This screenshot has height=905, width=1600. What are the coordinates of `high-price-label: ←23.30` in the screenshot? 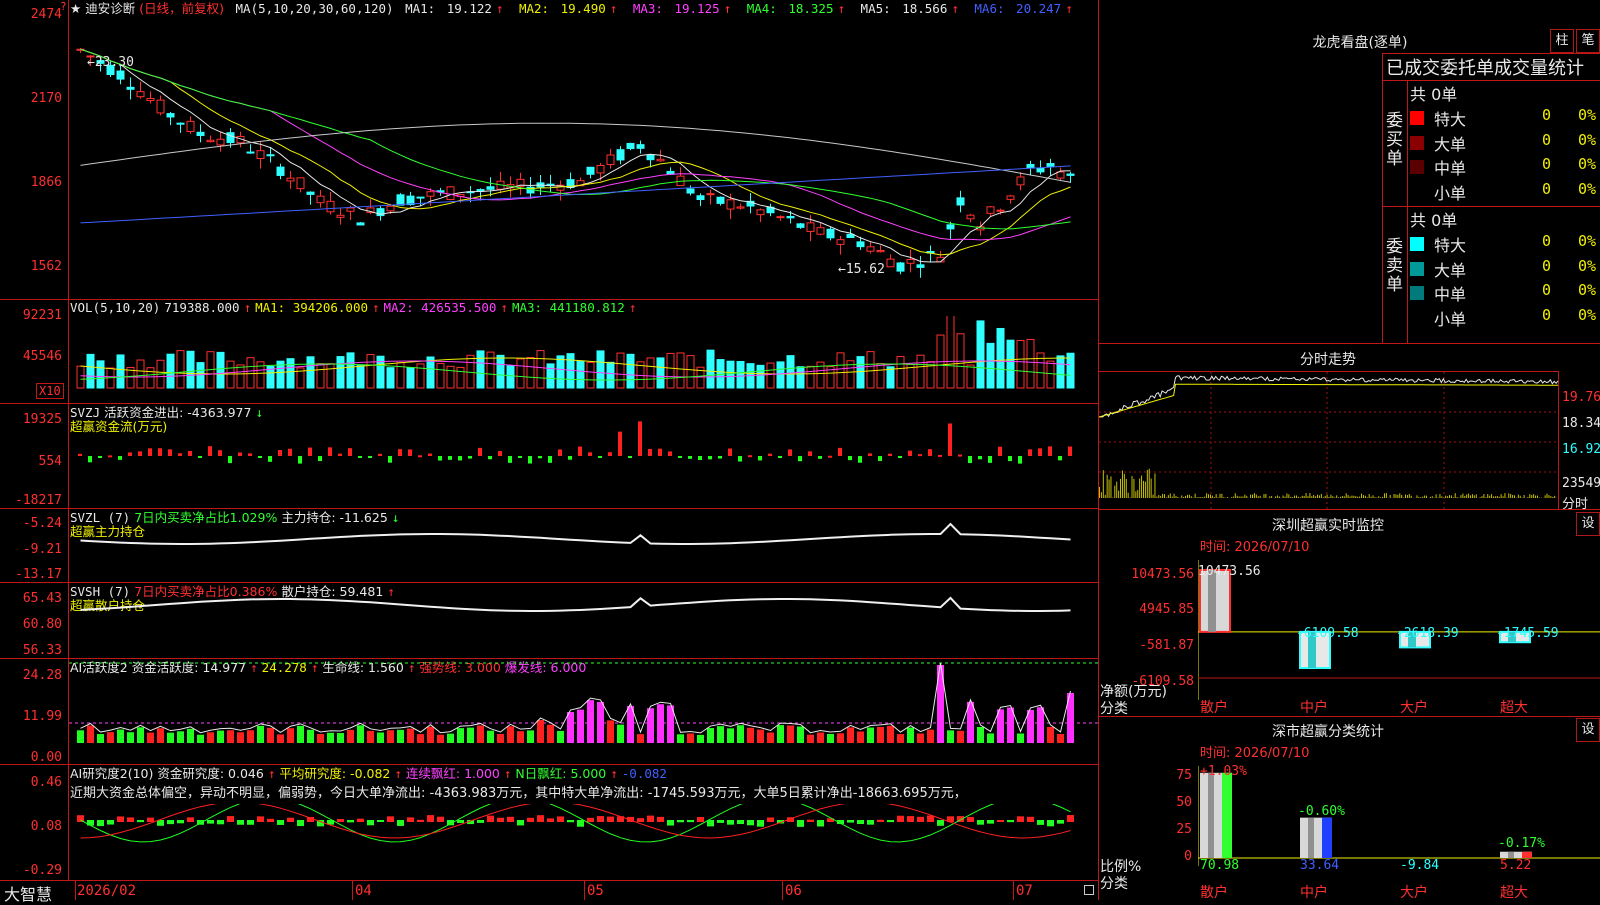 It's located at (110, 62).